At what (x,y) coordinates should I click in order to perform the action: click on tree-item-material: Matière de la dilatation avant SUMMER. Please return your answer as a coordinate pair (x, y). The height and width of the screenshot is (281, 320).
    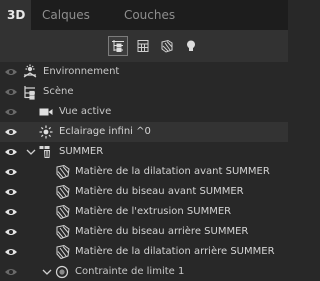
    Looking at the image, I should click on (144, 172).